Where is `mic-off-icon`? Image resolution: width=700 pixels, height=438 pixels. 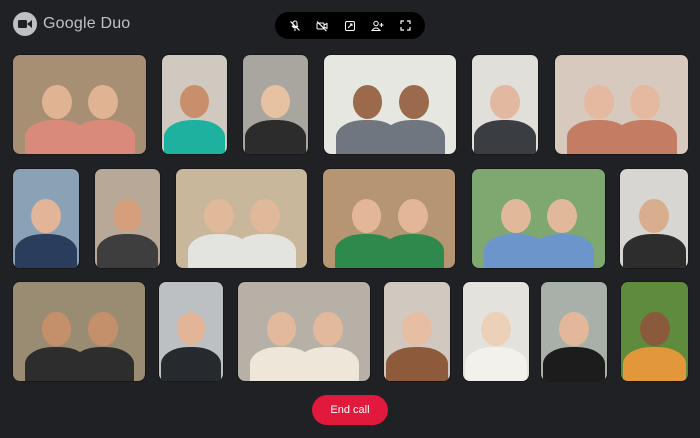 mic-off-icon is located at coordinates (294, 25).